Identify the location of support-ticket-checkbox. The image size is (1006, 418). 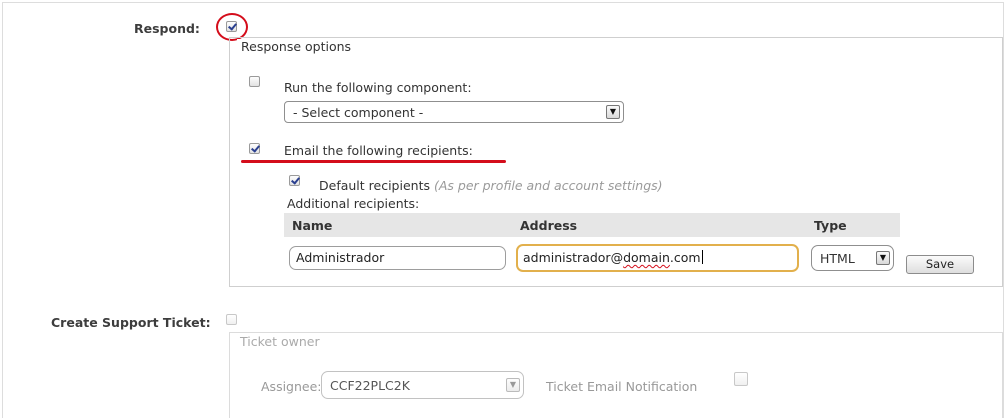
(231, 319).